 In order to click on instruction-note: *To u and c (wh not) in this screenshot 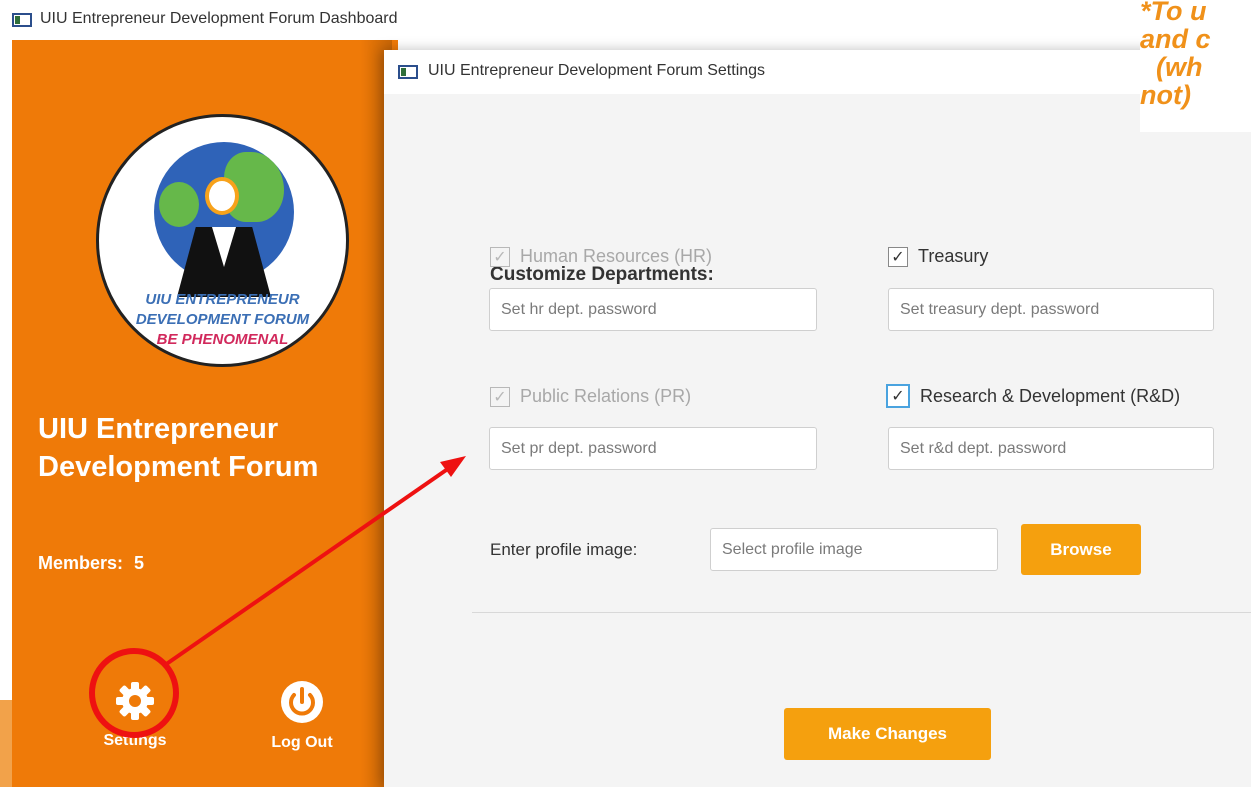, I will do `click(1195, 66)`.